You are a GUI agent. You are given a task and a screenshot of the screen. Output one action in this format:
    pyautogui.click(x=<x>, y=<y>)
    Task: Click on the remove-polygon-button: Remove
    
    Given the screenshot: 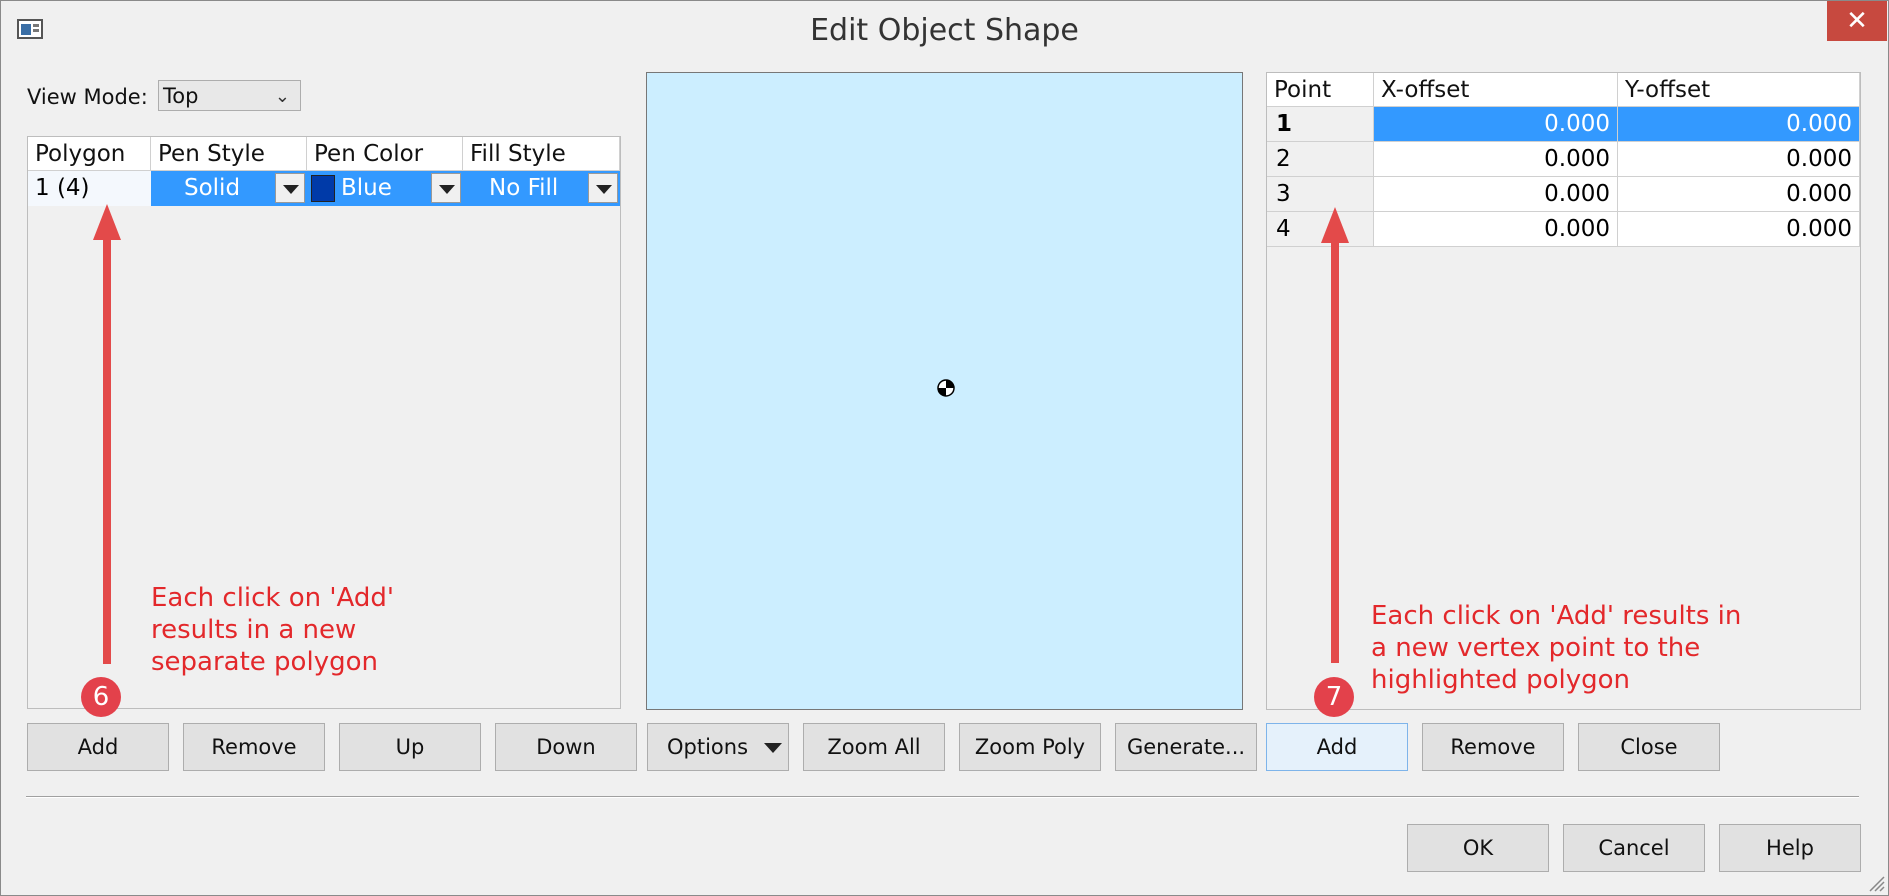 What is the action you would take?
    pyautogui.click(x=254, y=747)
    